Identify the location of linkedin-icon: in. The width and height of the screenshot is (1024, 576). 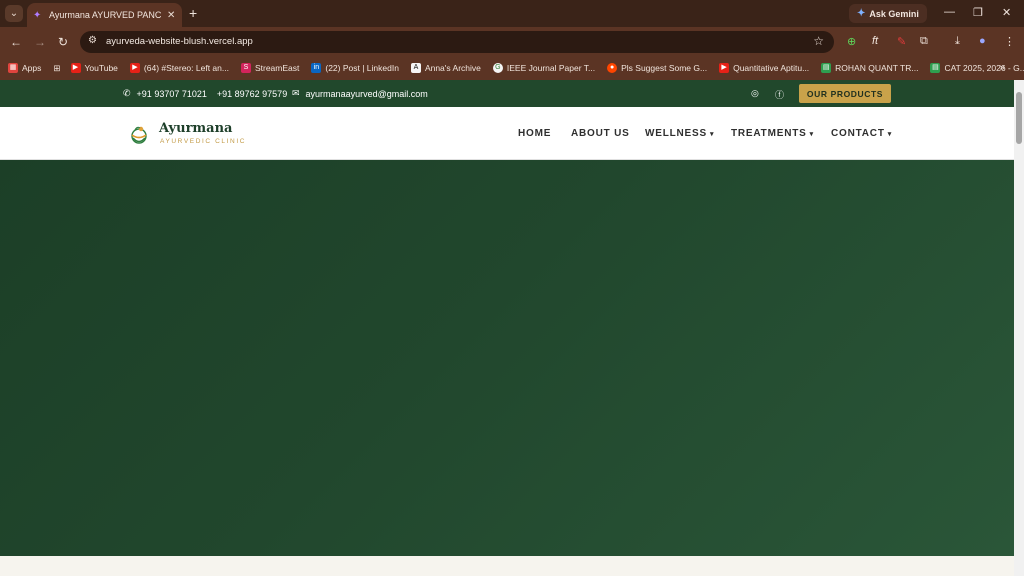
(316, 68).